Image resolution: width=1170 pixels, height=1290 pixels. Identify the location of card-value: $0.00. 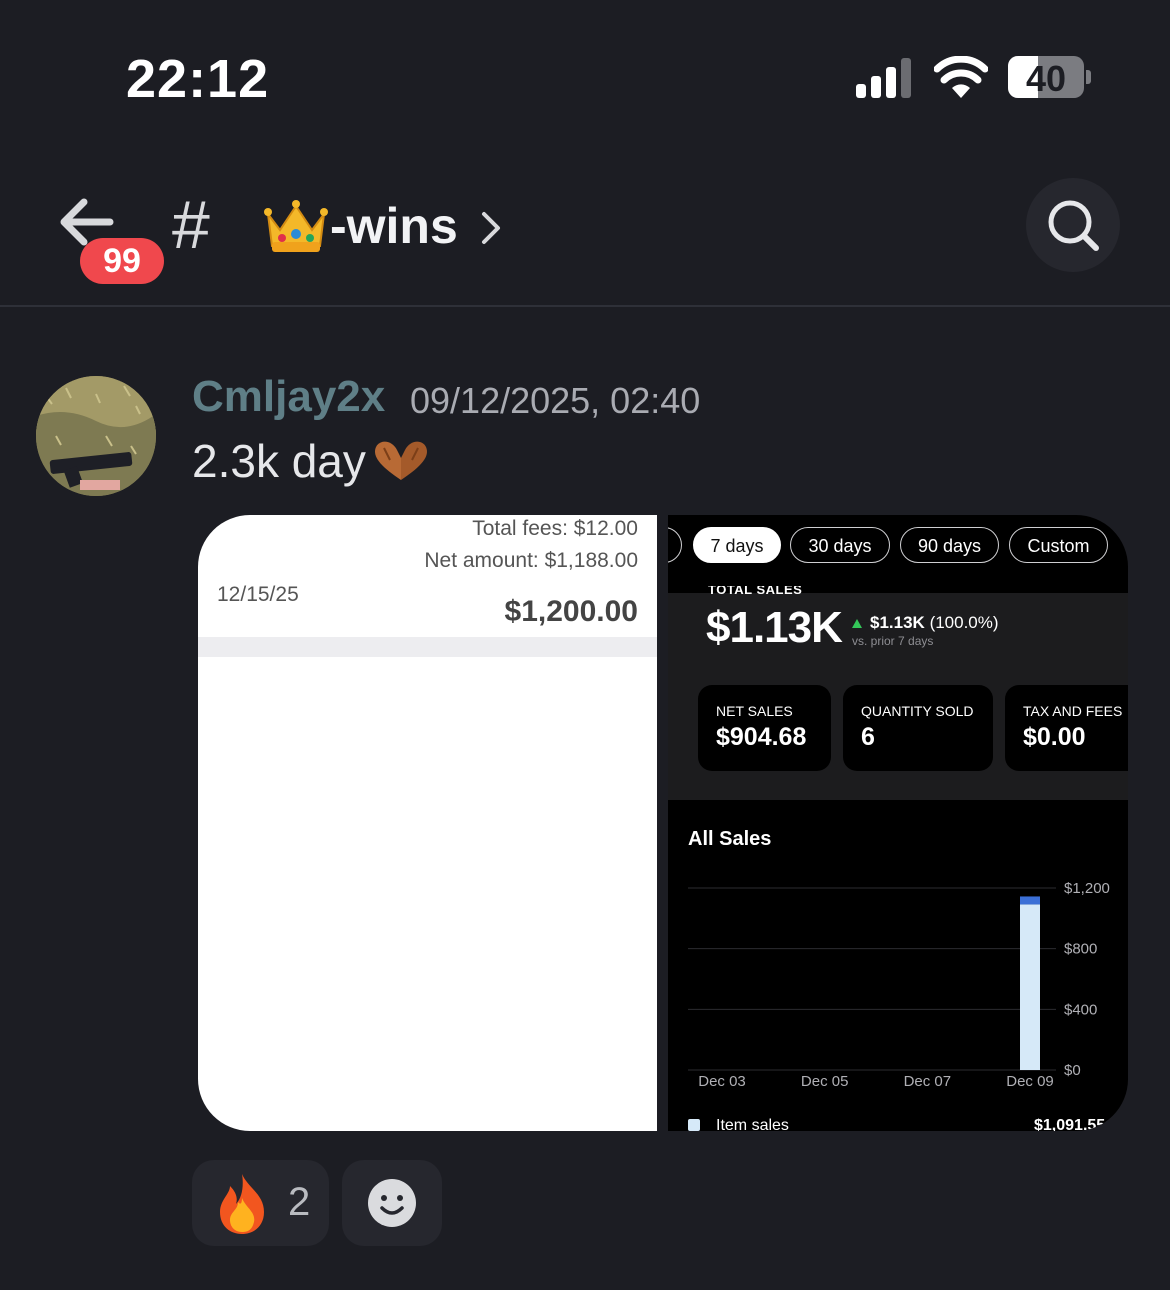
(1054, 737).